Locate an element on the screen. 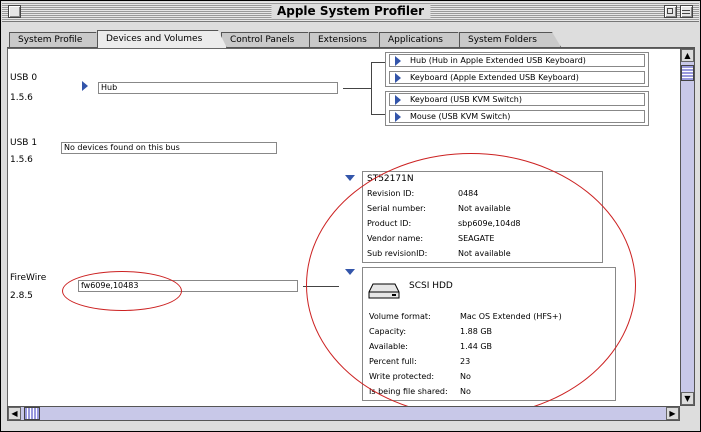 The width and height of the screenshot is (701, 432). usb-device-label: Keyboard (USB KVM Switch) is located at coordinates (466, 99).